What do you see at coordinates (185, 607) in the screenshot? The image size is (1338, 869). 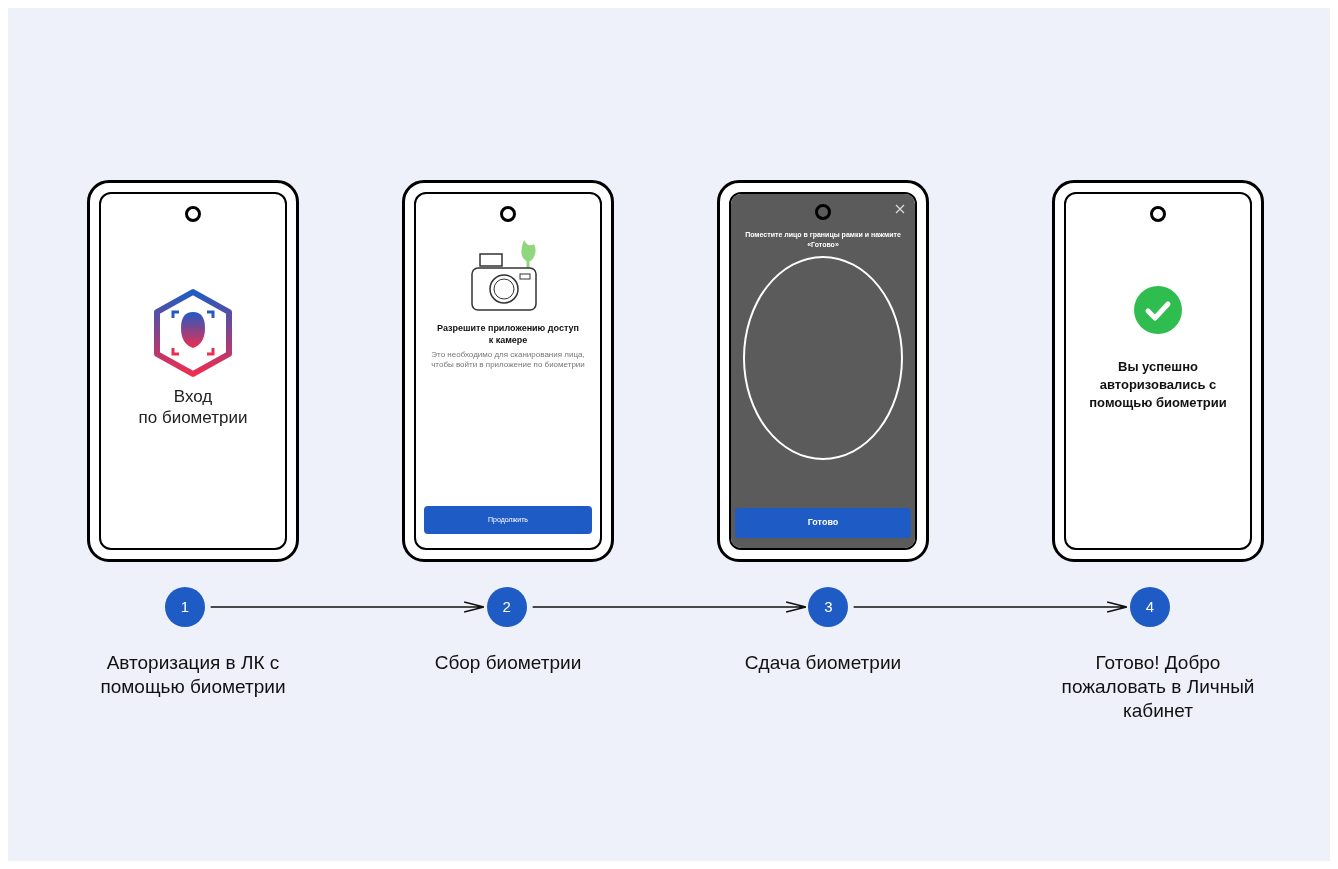 I see `step-number: 1` at bounding box center [185, 607].